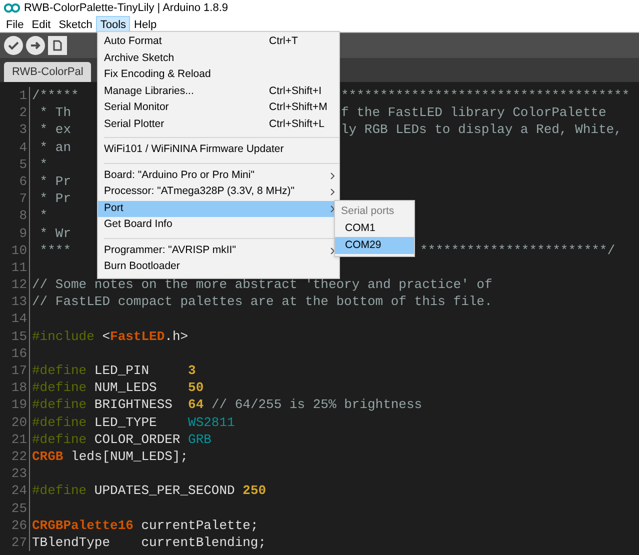  I want to click on menu-item: Manage Libraries... Ctrl+Shift+I, so click(218, 92).